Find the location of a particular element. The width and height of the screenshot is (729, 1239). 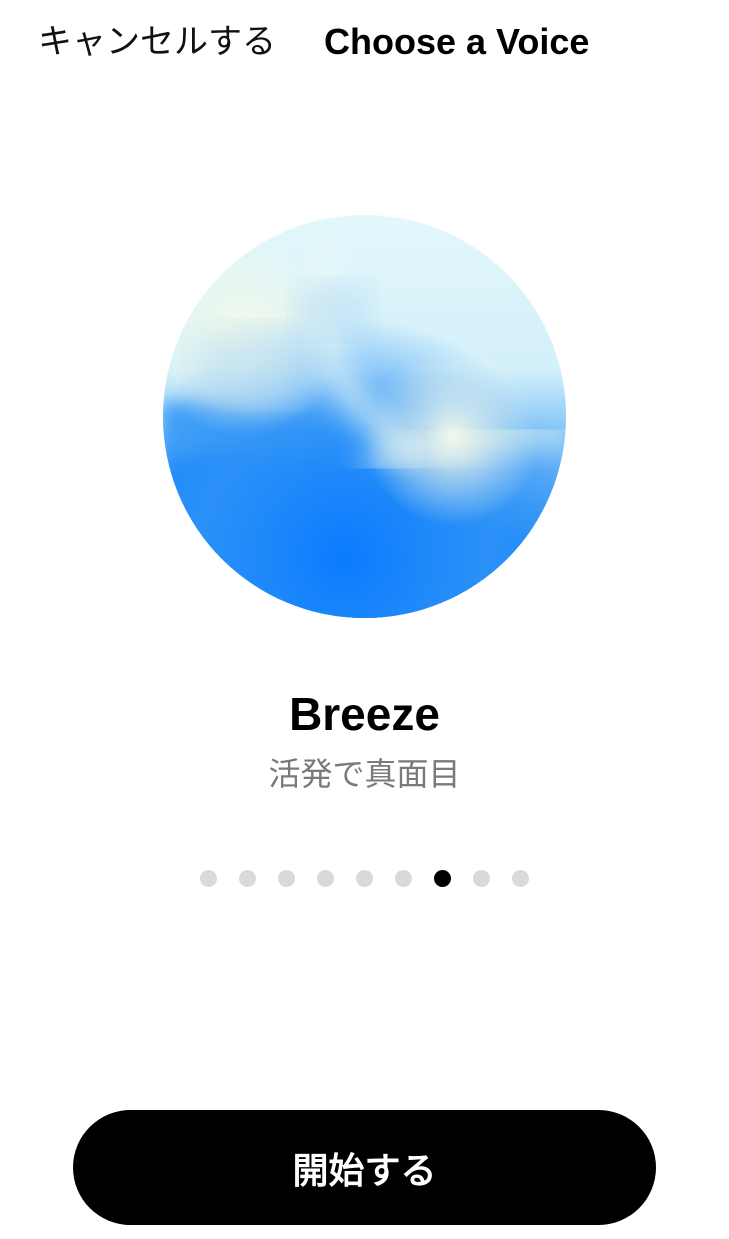

page-title: Choose a Voice is located at coordinates (457, 41).